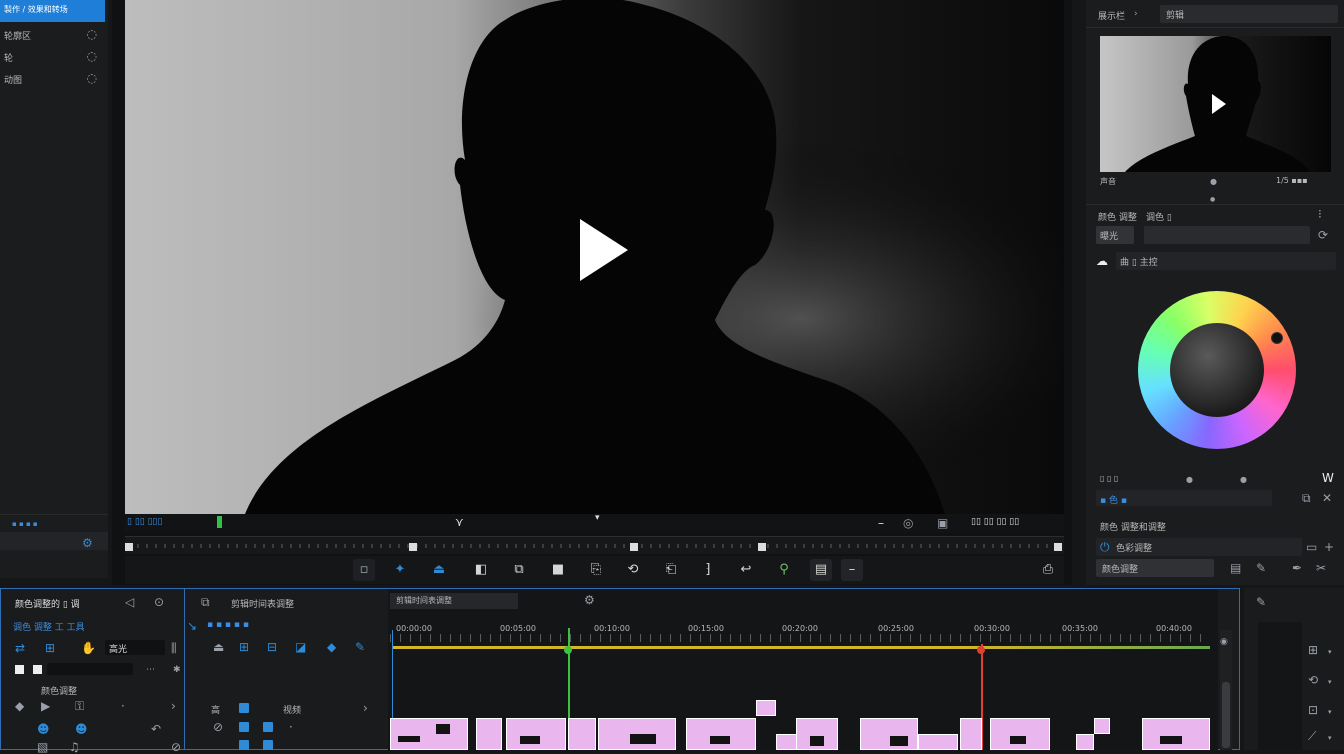 Image resolution: width=1344 pixels, height=754 pixels. Describe the element at coordinates (1215, 104) in the screenshot. I see `clip-thumbnail` at that location.